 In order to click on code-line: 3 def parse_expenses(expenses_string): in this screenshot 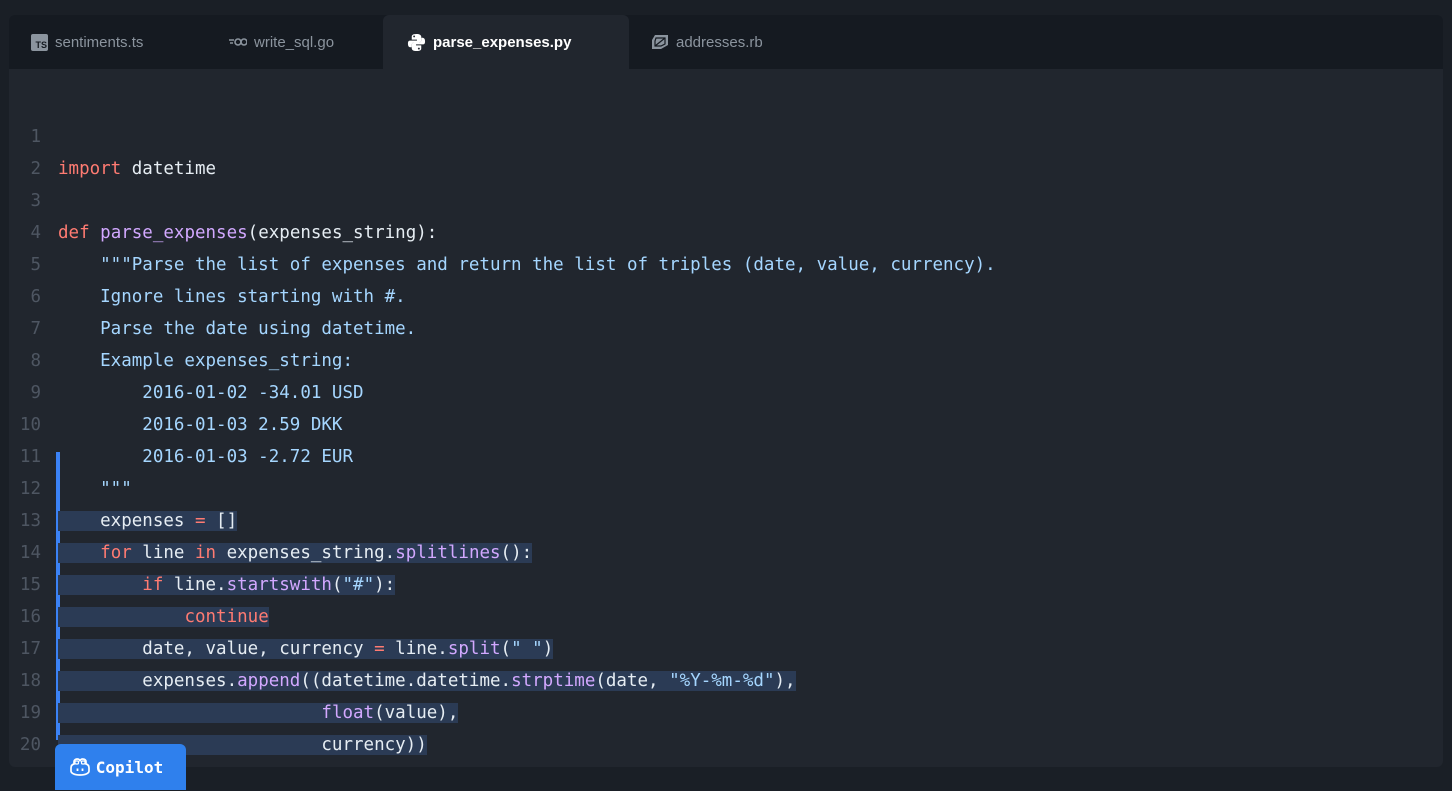, I will do `click(726, 198)`.